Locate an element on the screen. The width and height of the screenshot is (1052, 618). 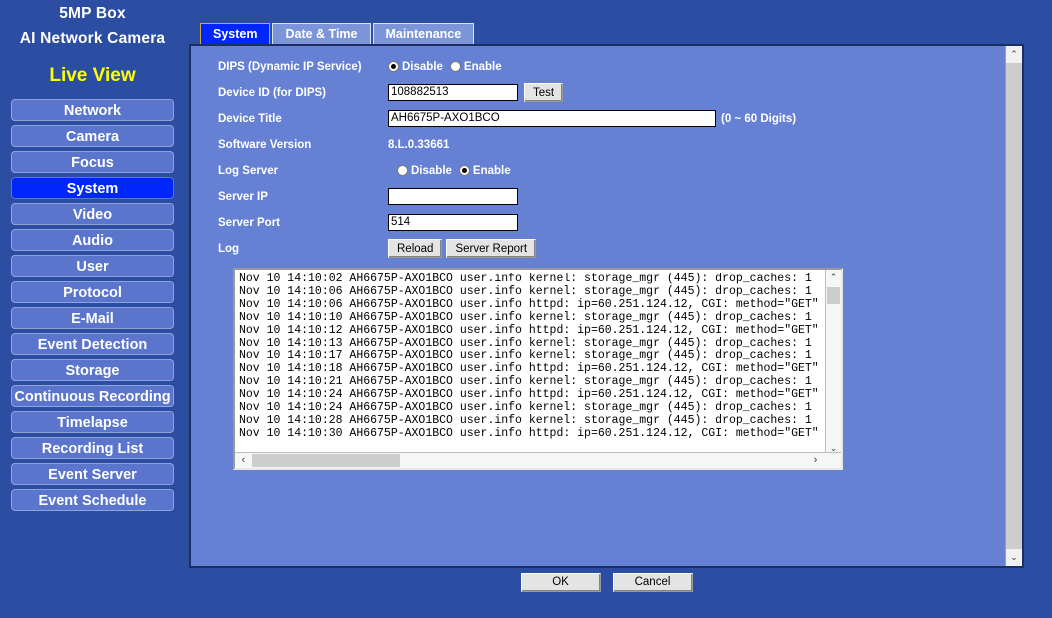
server-ip-input is located at coordinates (453, 196).